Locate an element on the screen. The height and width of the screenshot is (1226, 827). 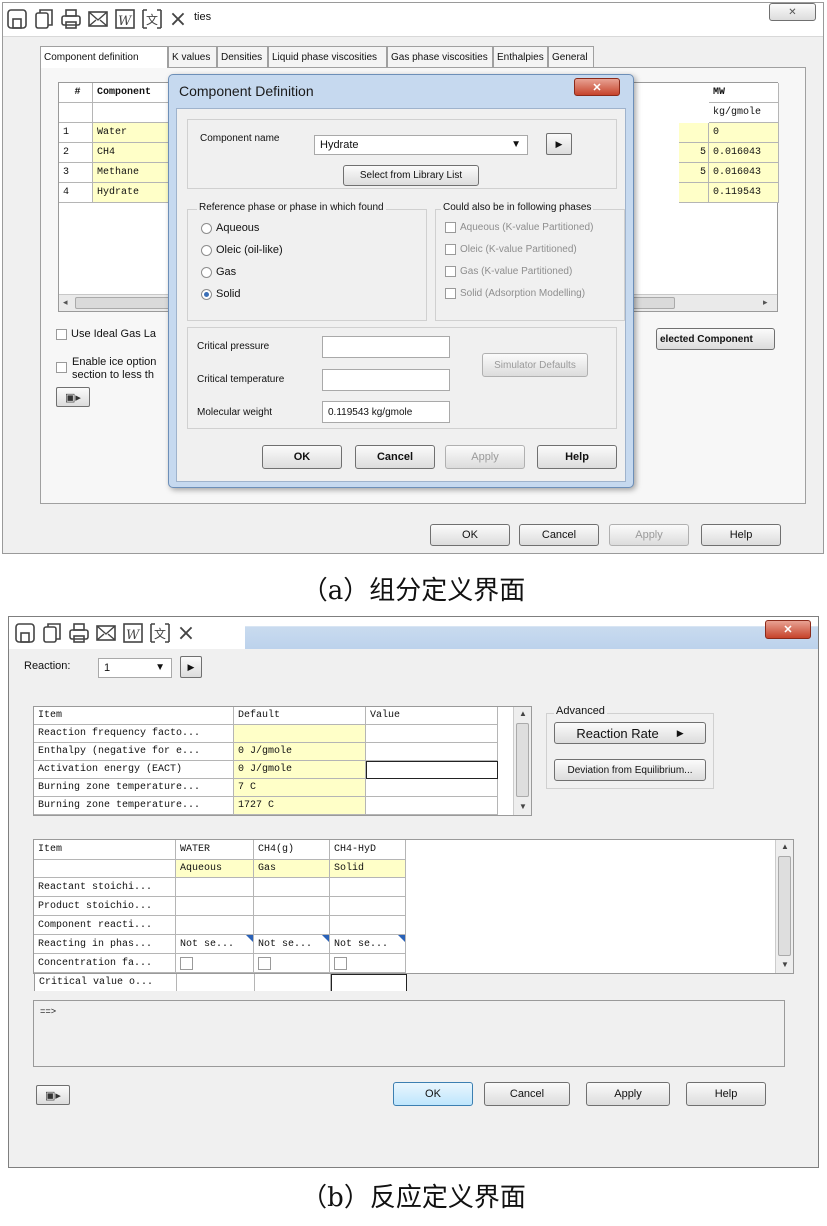
reaction-rate-button: Reaction Rate ▶ is located at coordinates (630, 733).